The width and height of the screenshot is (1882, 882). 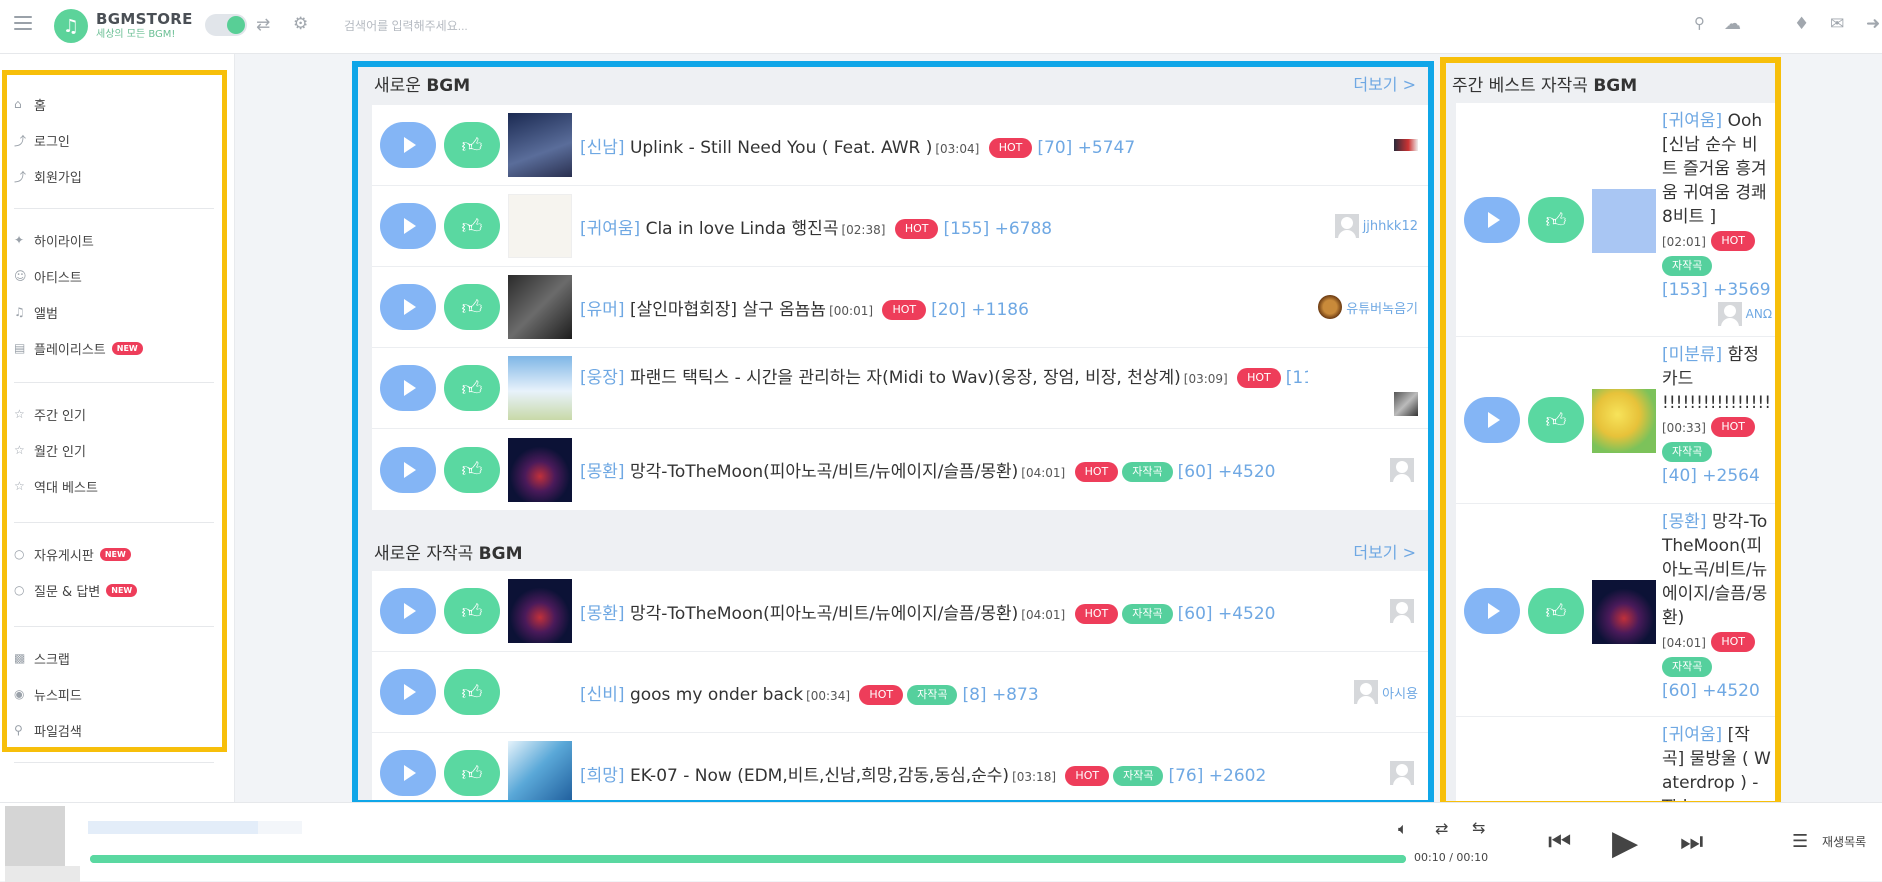 What do you see at coordinates (114, 450) in the screenshot?
I see `sidebar-item-monthly: ☆ 월간 인기` at bounding box center [114, 450].